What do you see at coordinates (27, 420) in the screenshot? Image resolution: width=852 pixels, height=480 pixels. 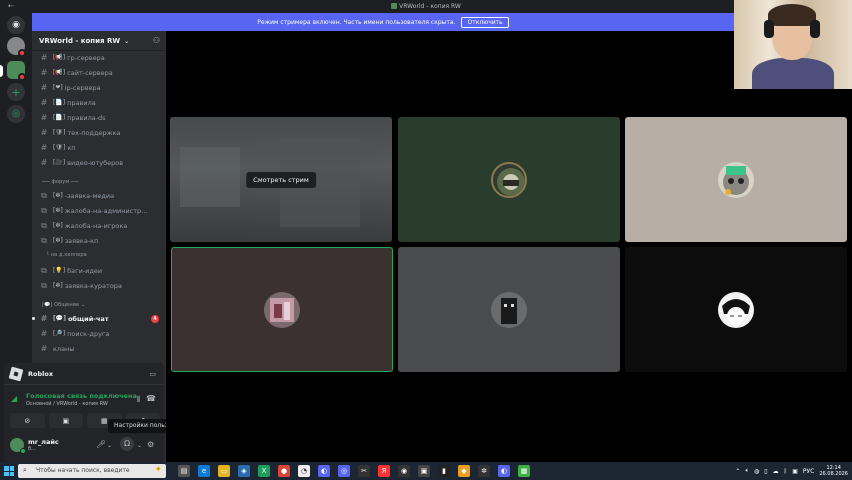 I see `camera-button: ⊘` at bounding box center [27, 420].